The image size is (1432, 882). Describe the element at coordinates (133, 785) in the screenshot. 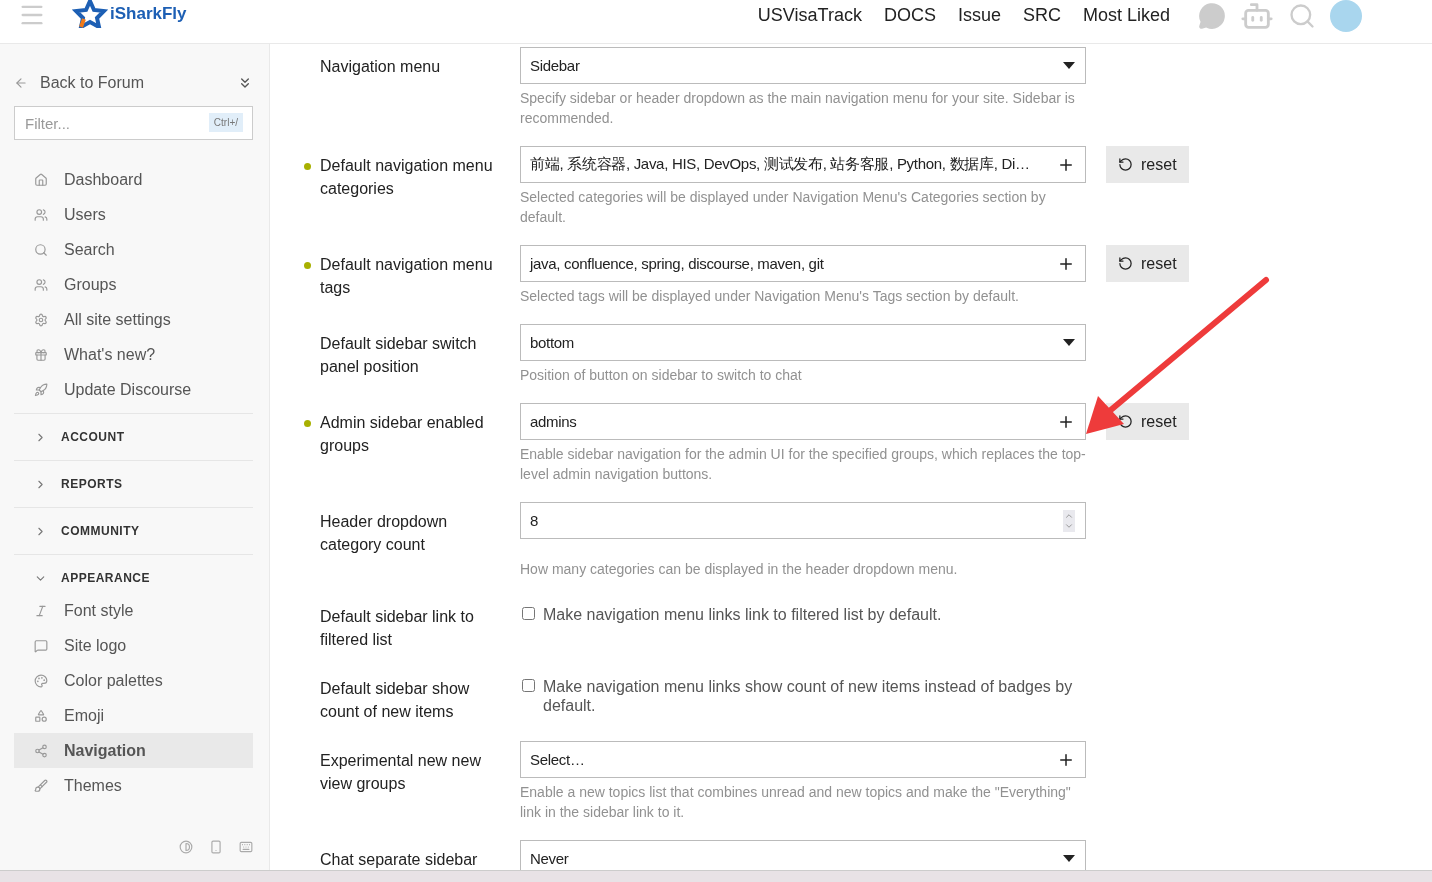

I see `sidebar-item: Themes` at that location.